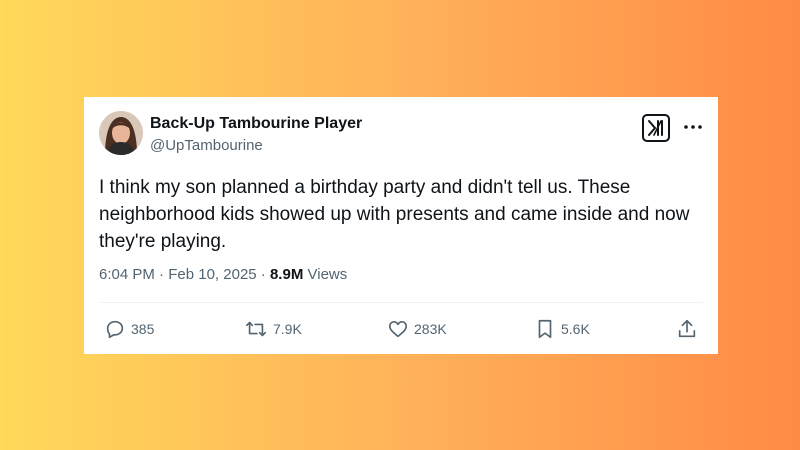  I want to click on like-count: 283K, so click(430, 329).